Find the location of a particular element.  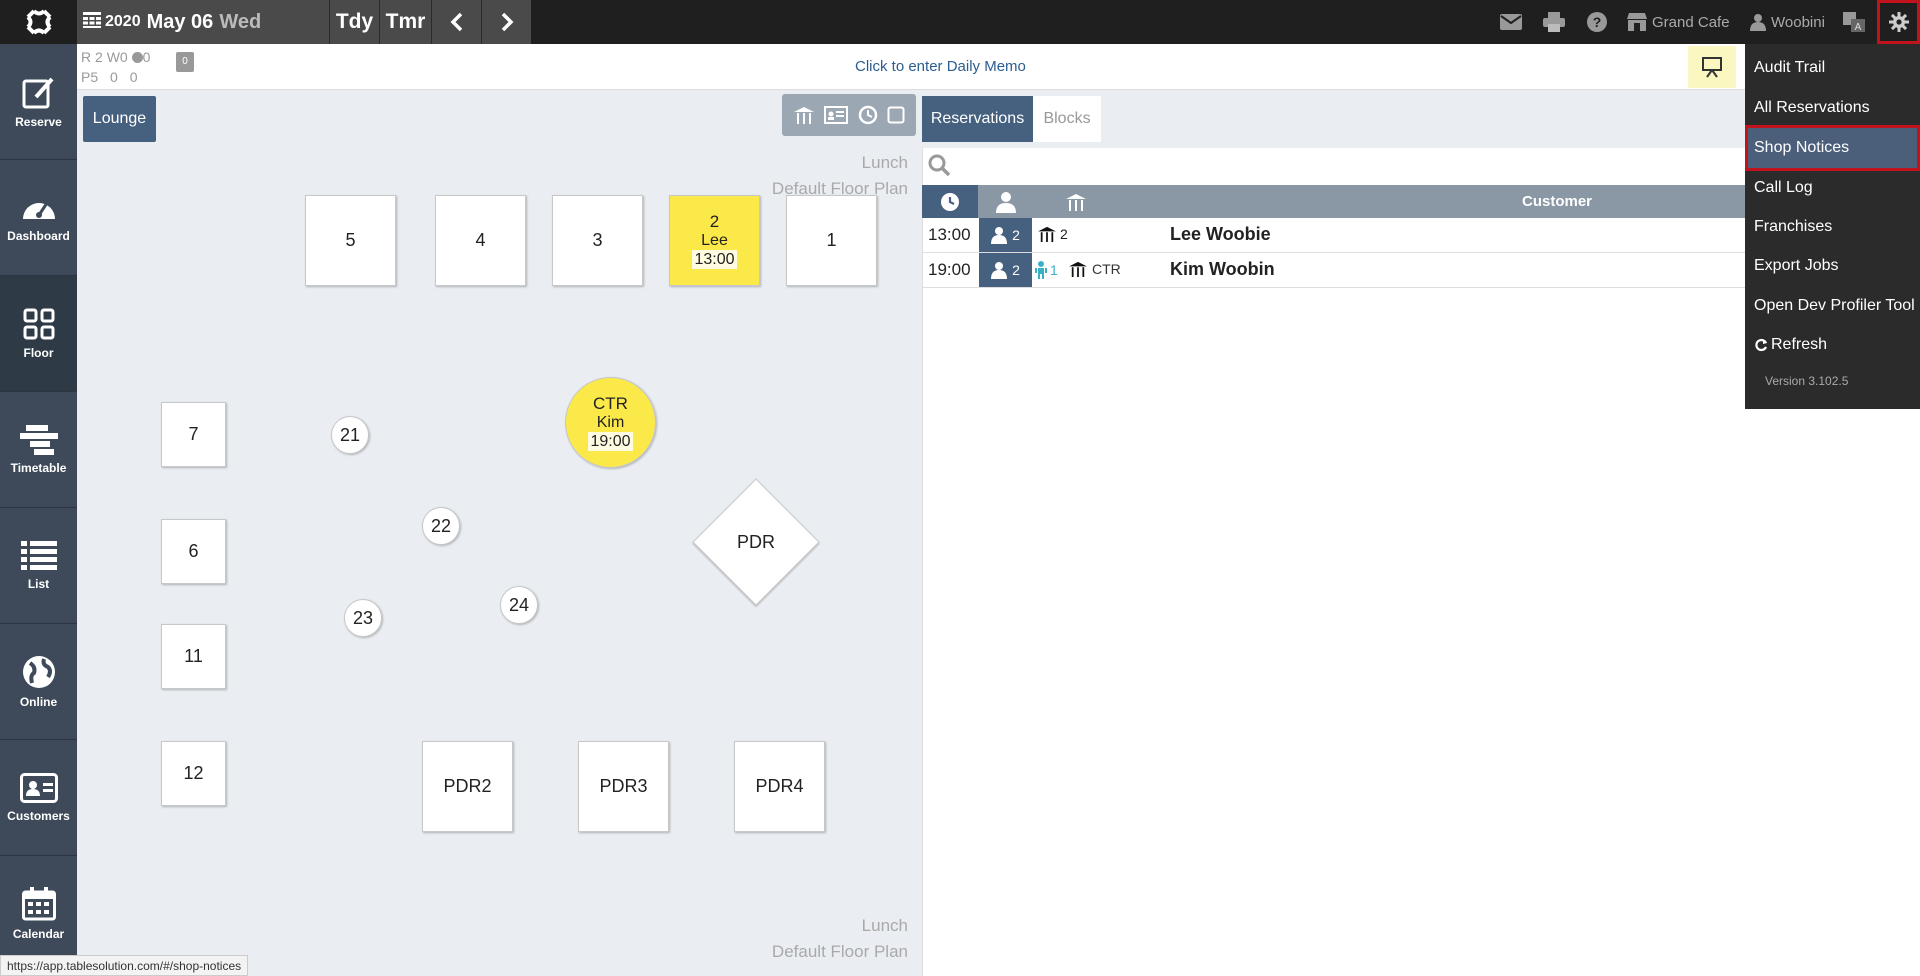

plan-label-bottom: Default Floor Plan is located at coordinates (839, 951).